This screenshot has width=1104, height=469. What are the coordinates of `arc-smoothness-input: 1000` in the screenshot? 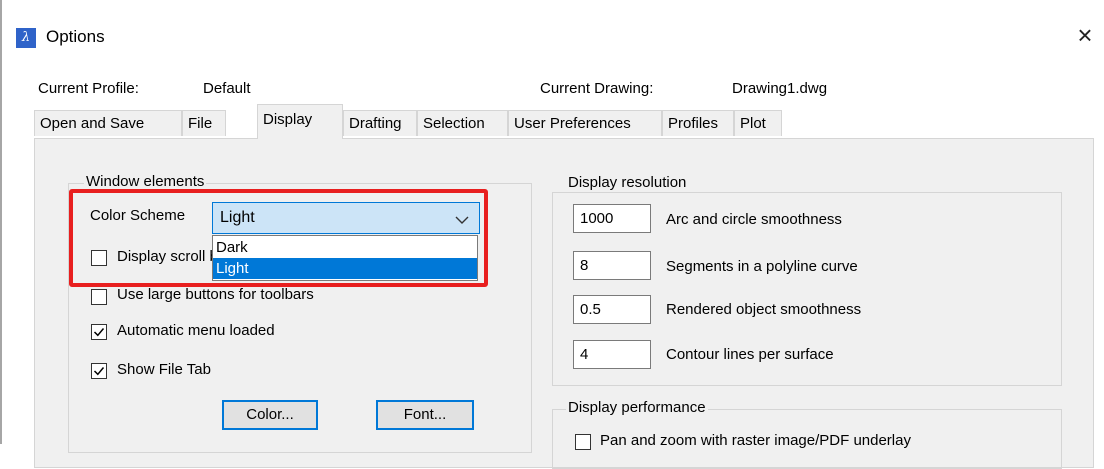 It's located at (612, 218).